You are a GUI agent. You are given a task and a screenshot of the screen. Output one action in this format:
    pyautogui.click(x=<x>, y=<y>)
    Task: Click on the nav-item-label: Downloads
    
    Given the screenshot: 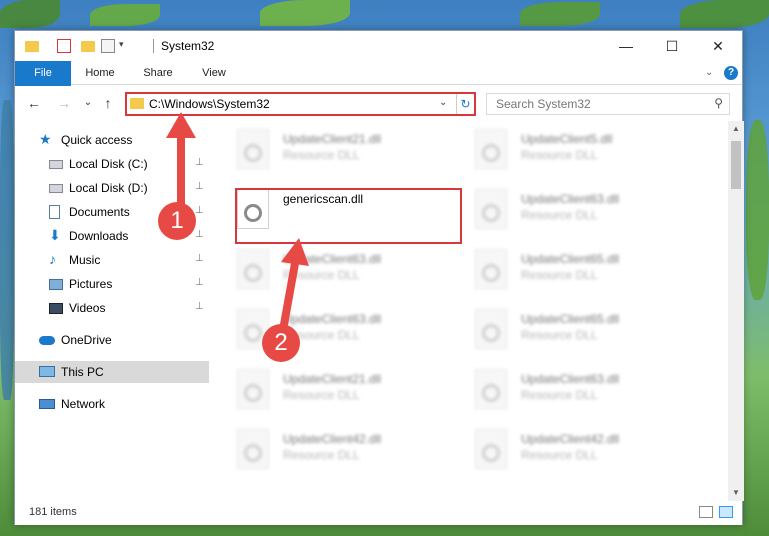 What is the action you would take?
    pyautogui.click(x=99, y=236)
    